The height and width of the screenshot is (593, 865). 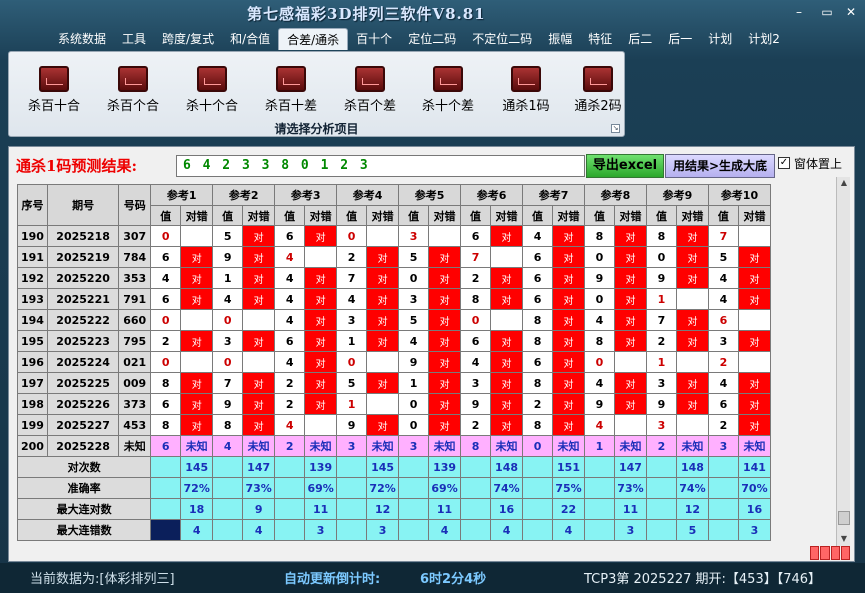 What do you see at coordinates (212, 90) in the screenshot?
I see `ribbon-button-2: 杀十个合` at bounding box center [212, 90].